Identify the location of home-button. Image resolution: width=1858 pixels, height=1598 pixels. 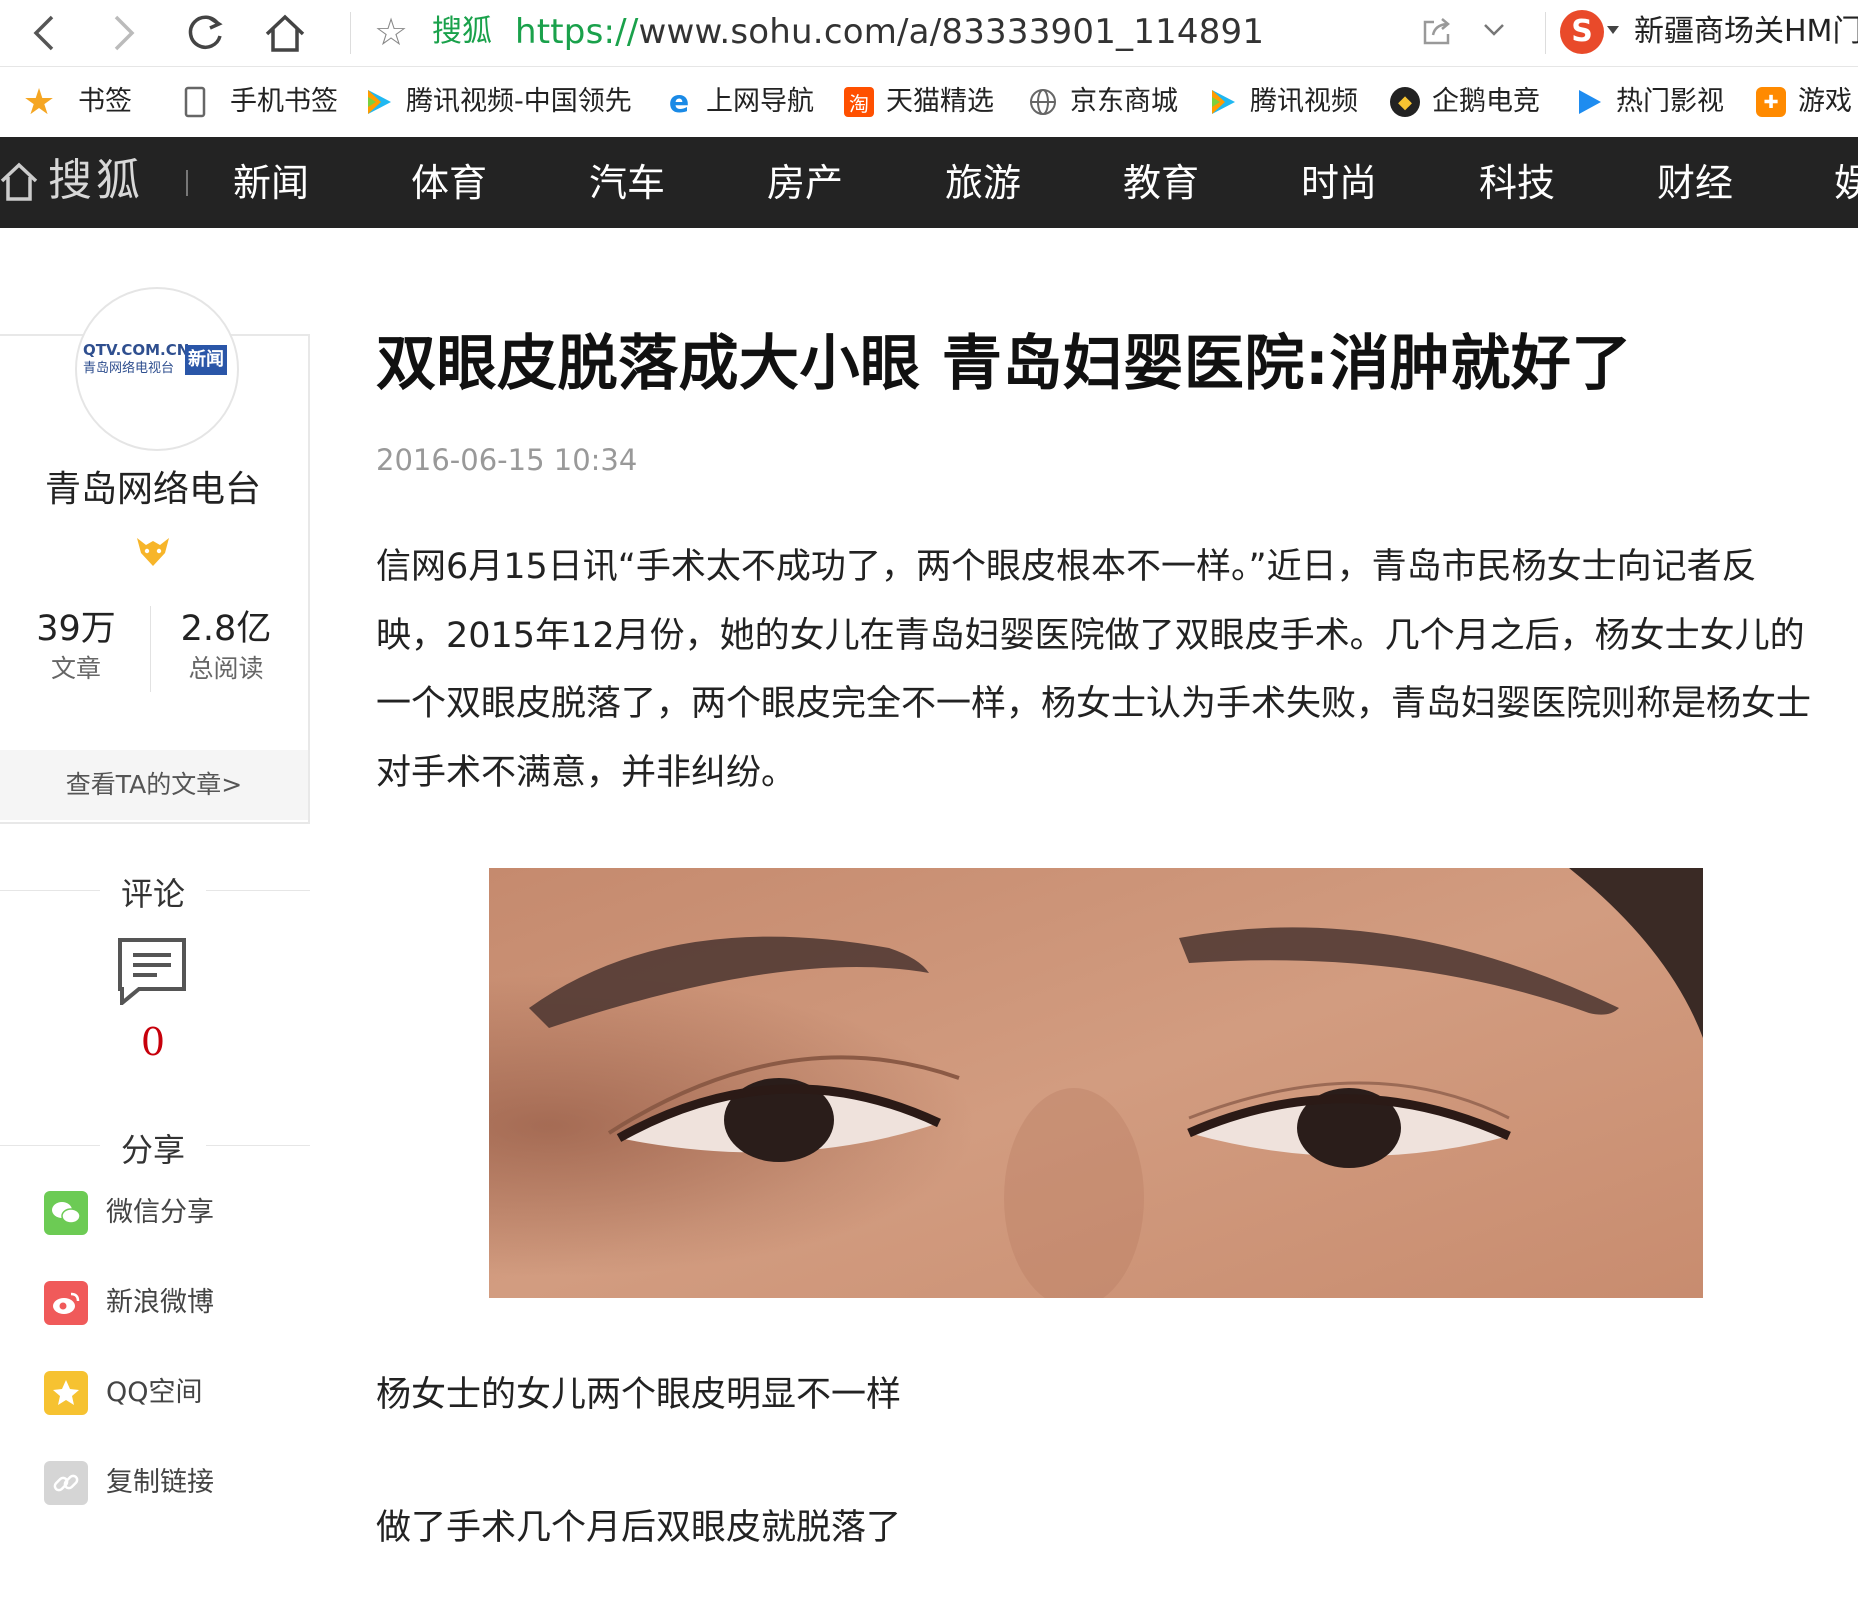
(285, 33).